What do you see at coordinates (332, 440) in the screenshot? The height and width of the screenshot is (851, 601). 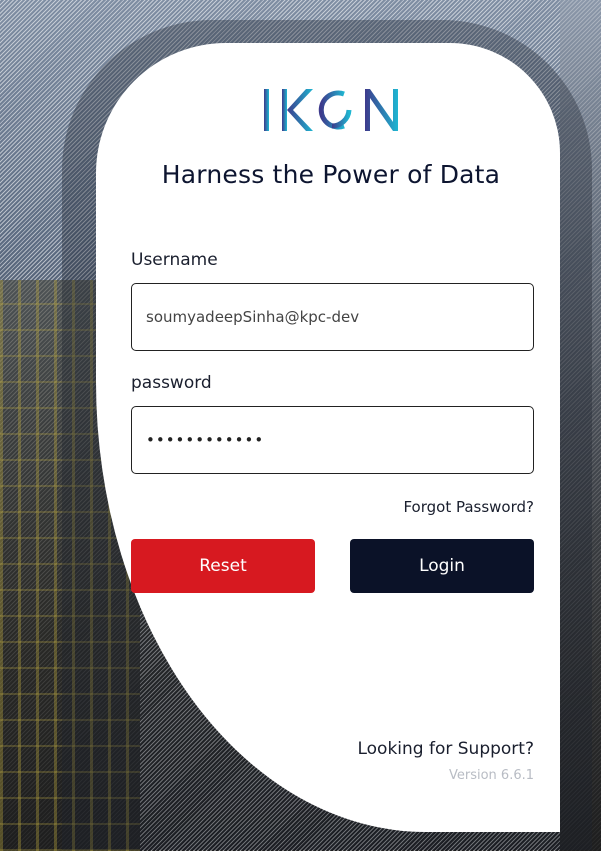 I see `password-input` at bounding box center [332, 440].